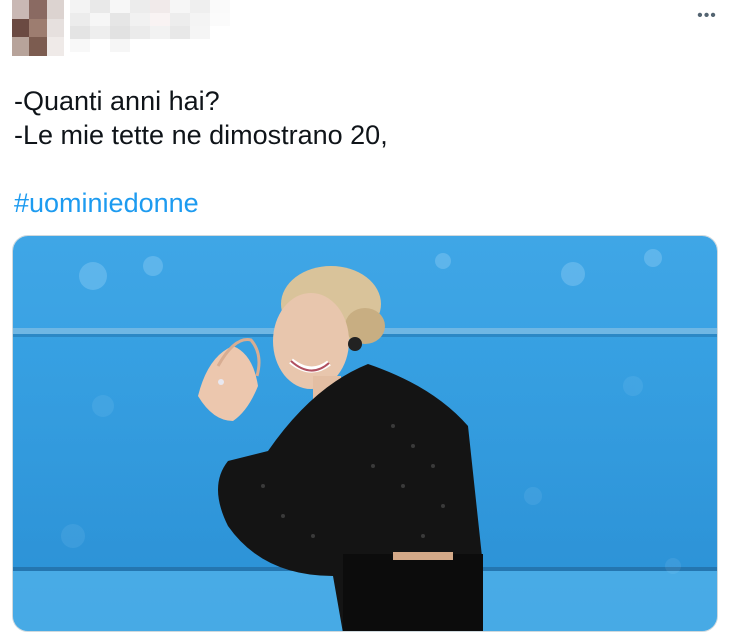  What do you see at coordinates (106, 203) in the screenshot?
I see `hashtag-link: #uominiedonne` at bounding box center [106, 203].